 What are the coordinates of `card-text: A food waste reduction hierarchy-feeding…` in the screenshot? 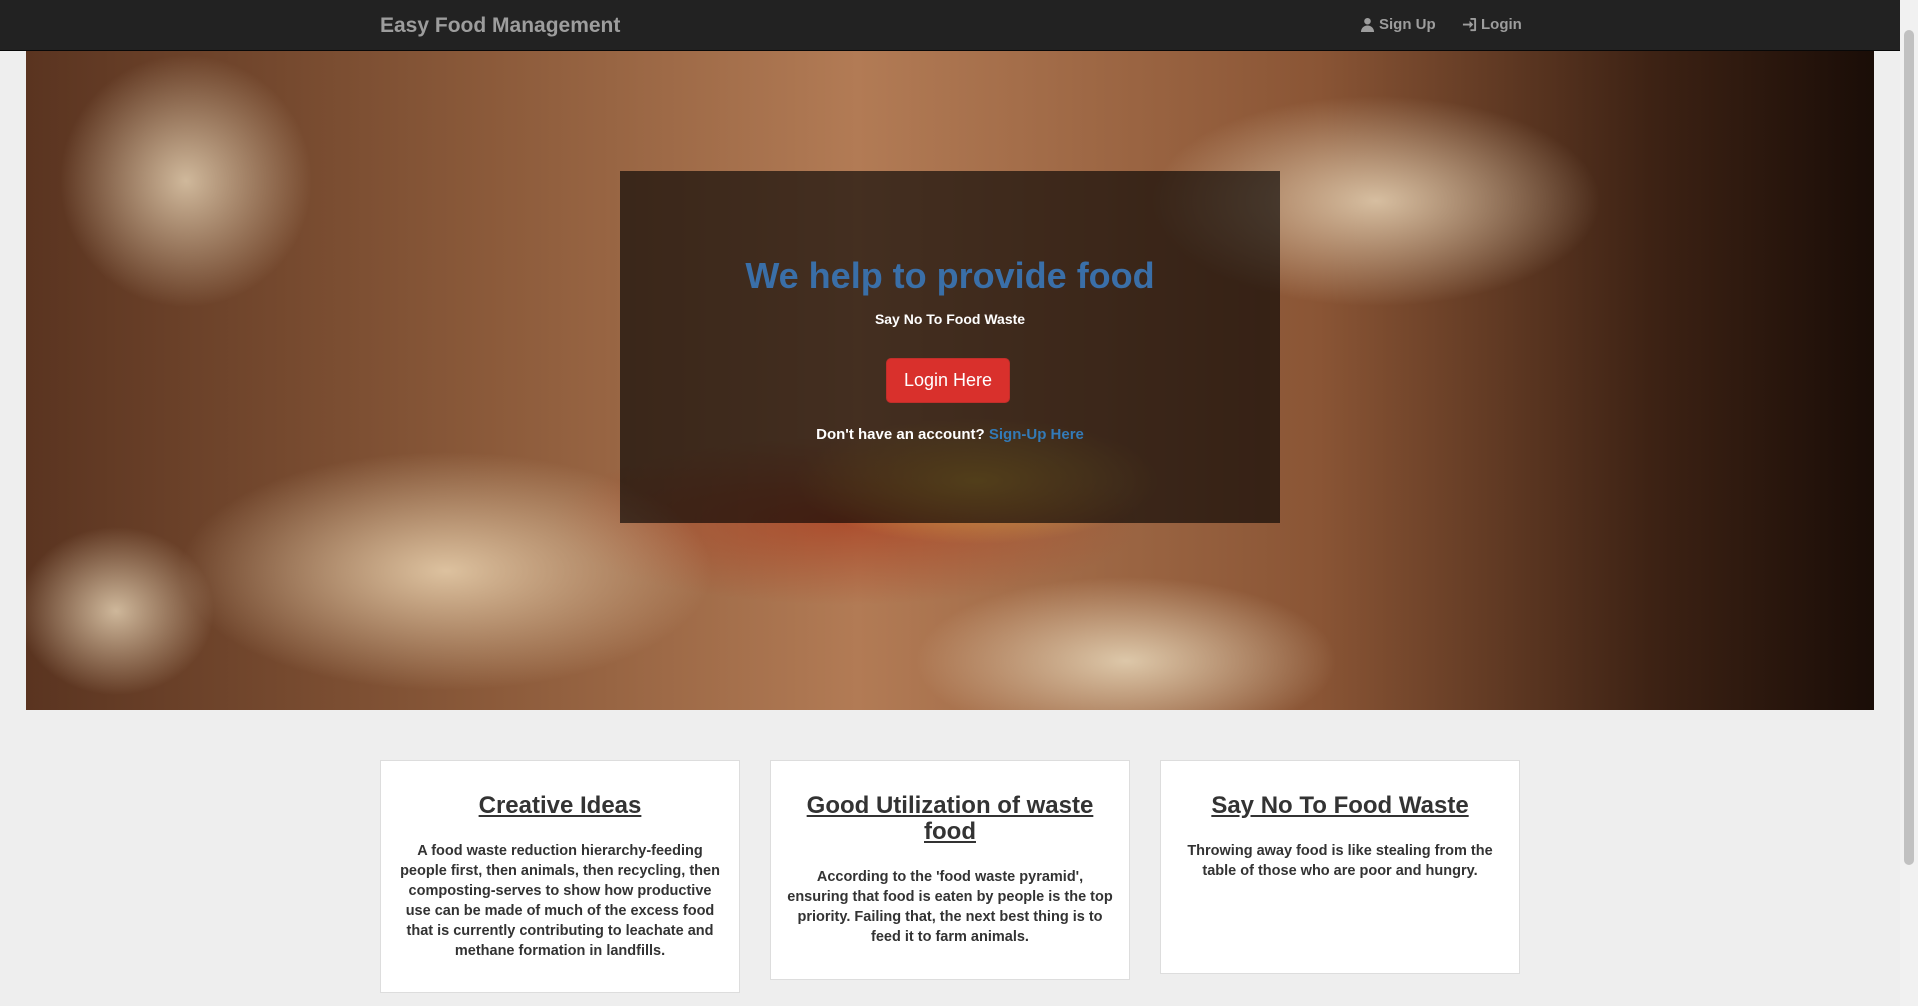 It's located at (560, 901).